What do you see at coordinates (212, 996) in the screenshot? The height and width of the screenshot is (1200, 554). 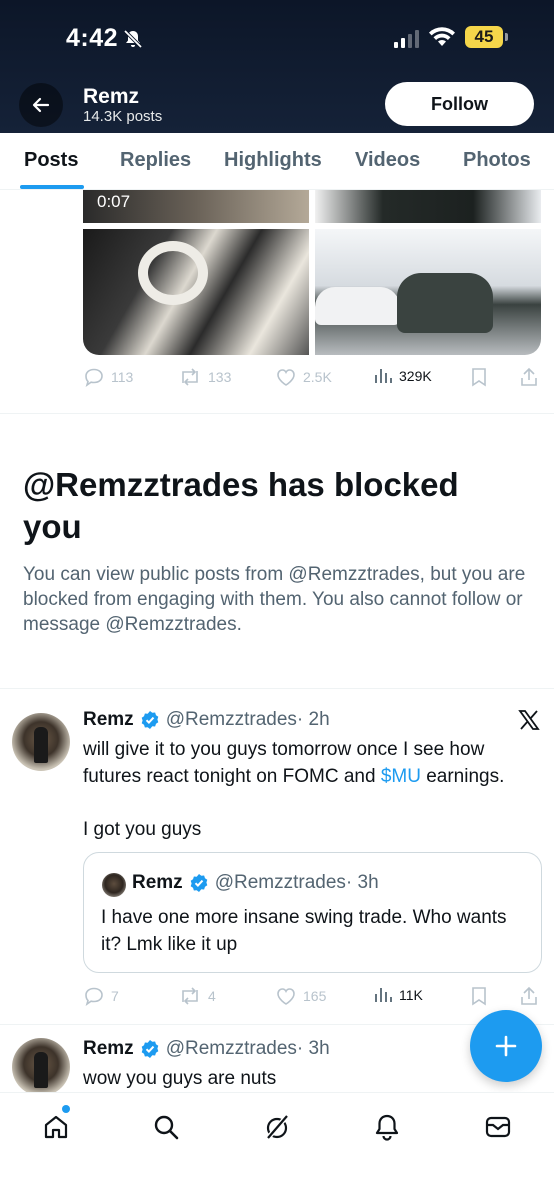 I see `repost-count: 4` at bounding box center [212, 996].